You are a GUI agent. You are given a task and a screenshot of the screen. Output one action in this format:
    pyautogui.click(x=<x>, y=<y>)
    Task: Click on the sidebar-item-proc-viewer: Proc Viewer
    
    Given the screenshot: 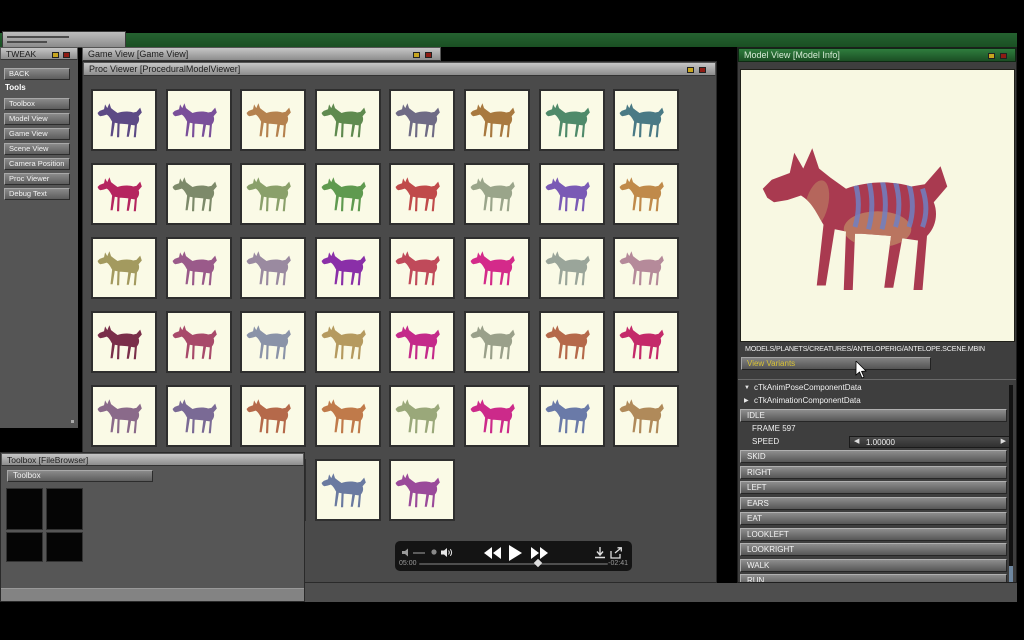 What is the action you would take?
    pyautogui.click(x=37, y=179)
    